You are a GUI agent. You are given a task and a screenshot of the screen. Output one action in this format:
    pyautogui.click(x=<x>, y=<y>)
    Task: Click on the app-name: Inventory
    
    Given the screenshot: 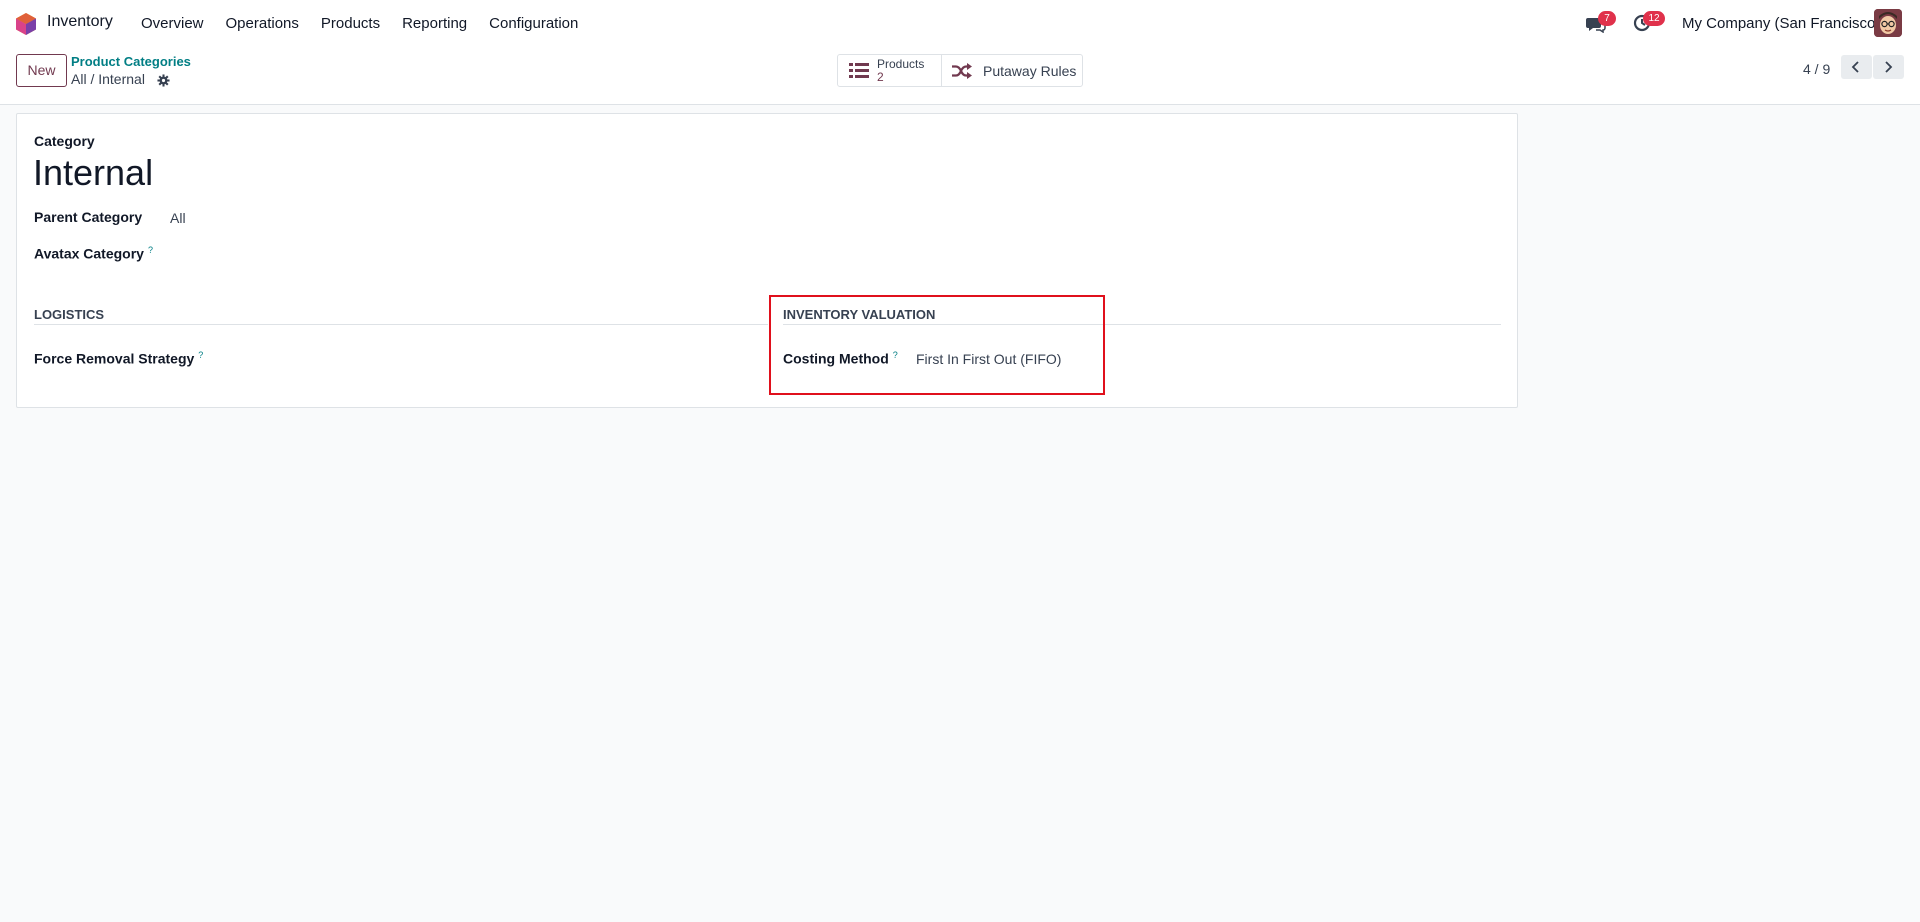 What is the action you would take?
    pyautogui.click(x=80, y=22)
    